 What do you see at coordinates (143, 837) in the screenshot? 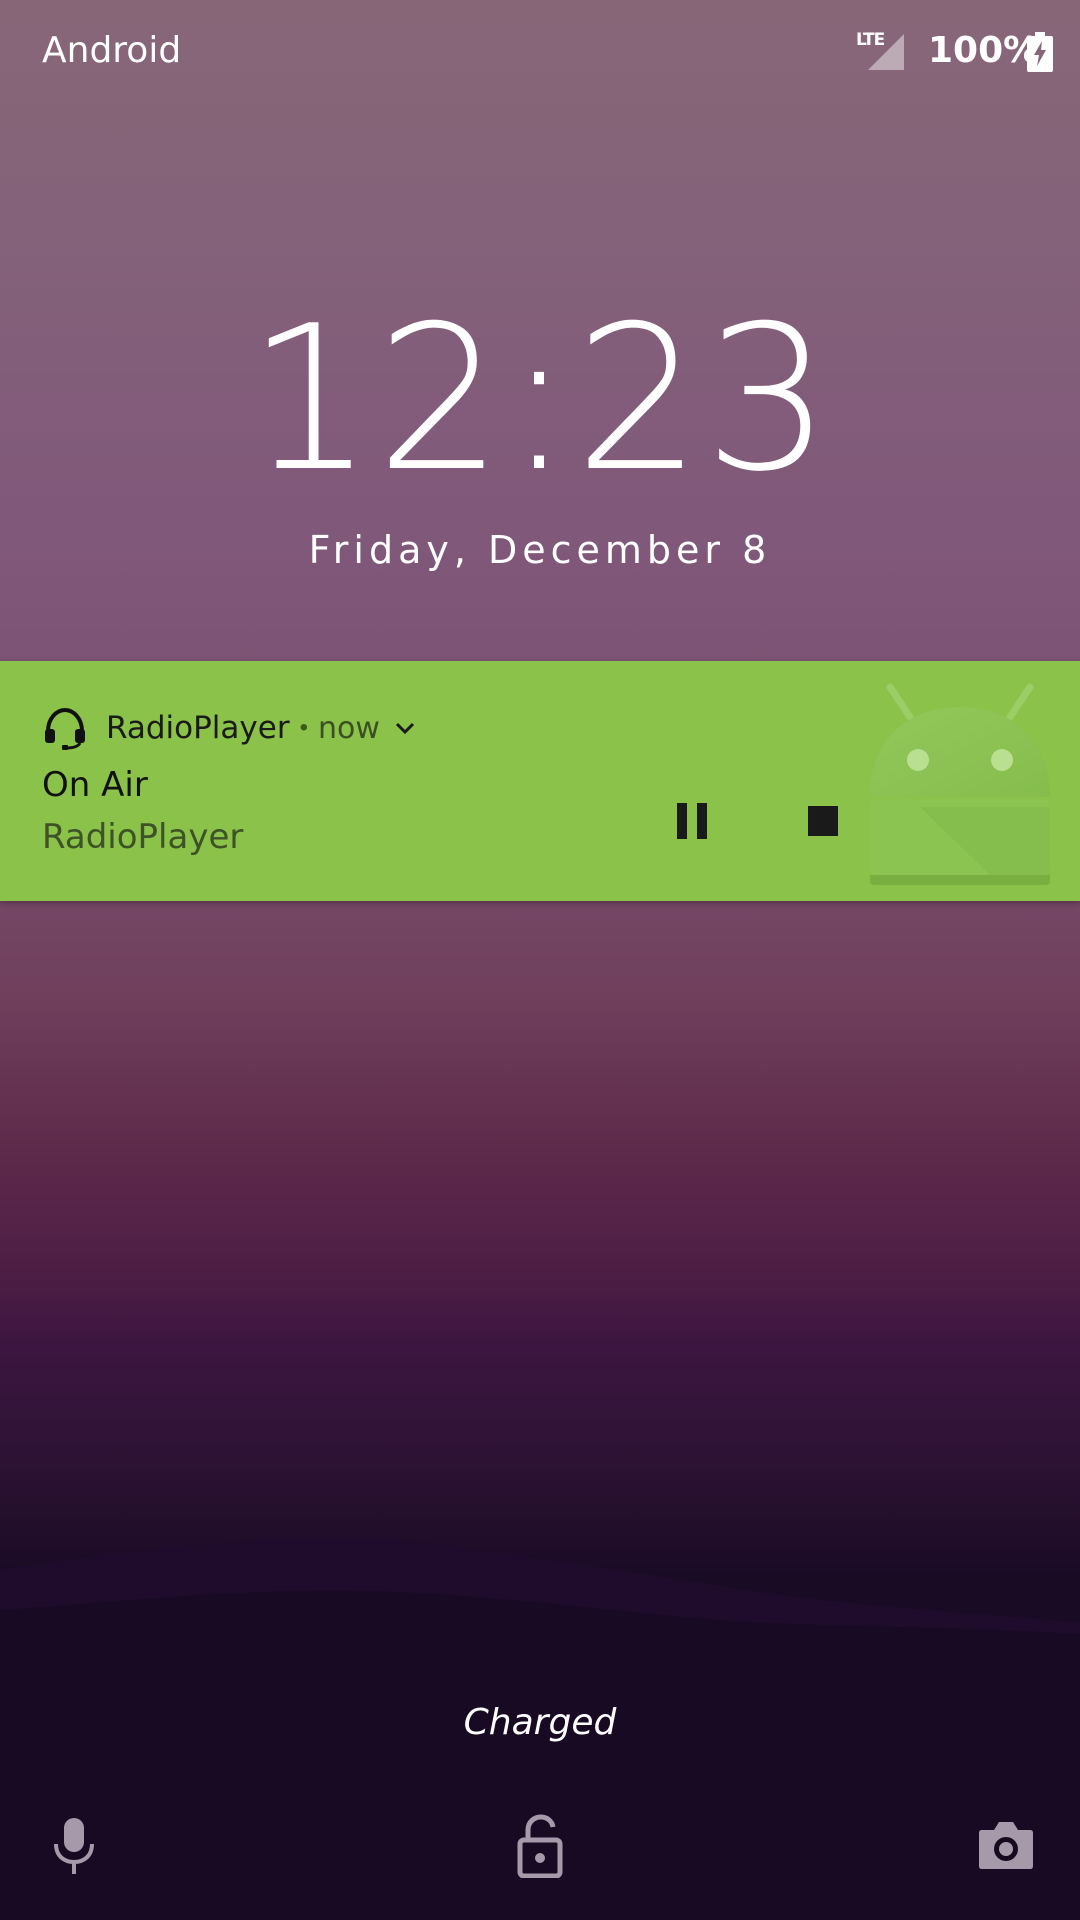
I see `notification-text: RadioPlayer` at bounding box center [143, 837].